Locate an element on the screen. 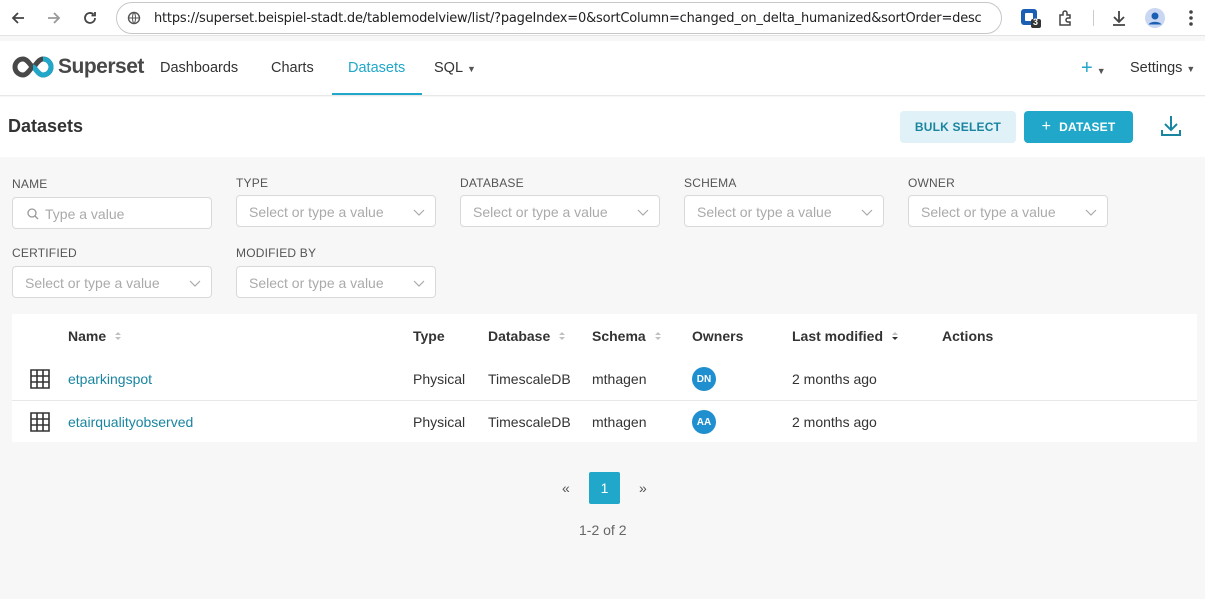  owner-avatar: DN is located at coordinates (704, 379).